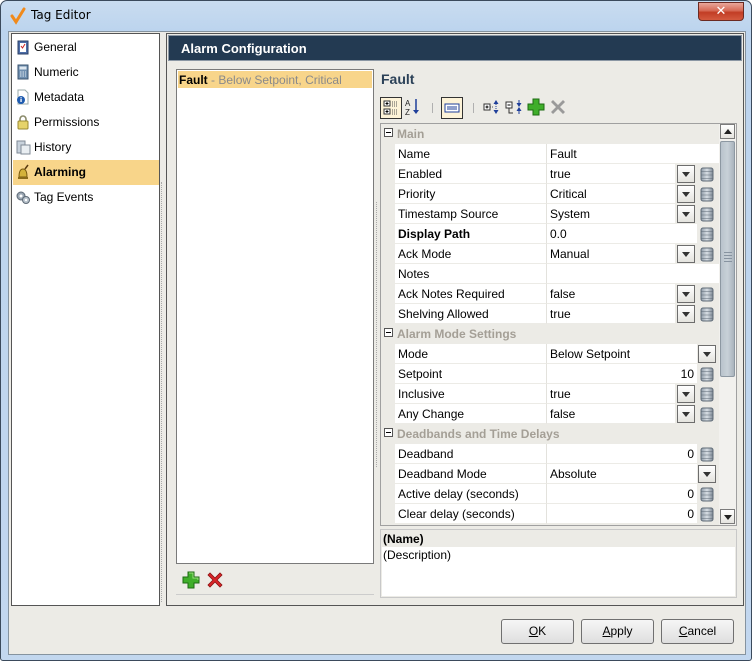 This screenshot has width=752, height=661. I want to click on property-grid-scrollbar, so click(727, 324).